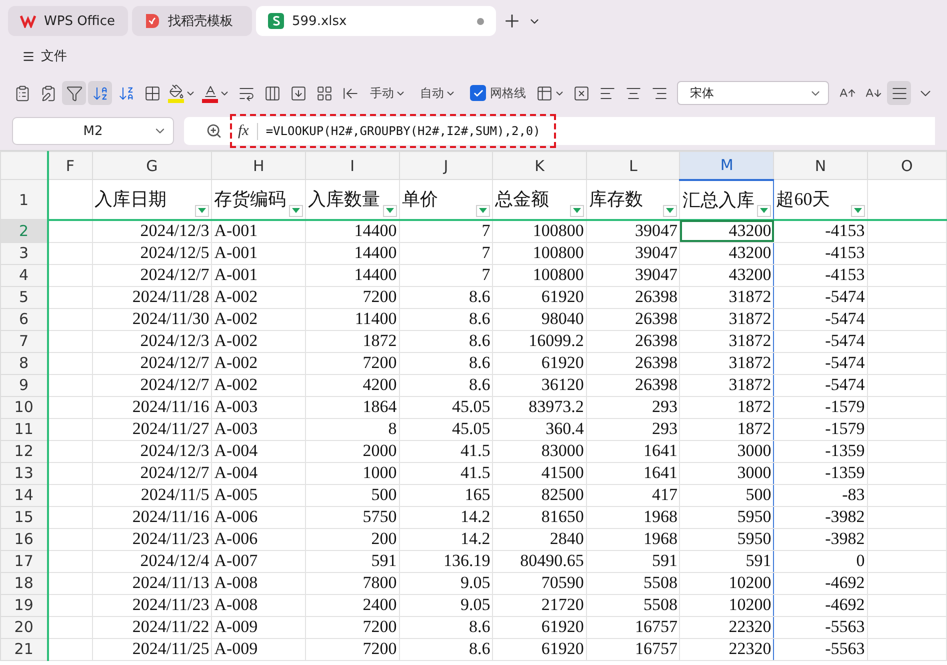 The height and width of the screenshot is (665, 947). I want to click on table-cell: 14.2, so click(446, 539).